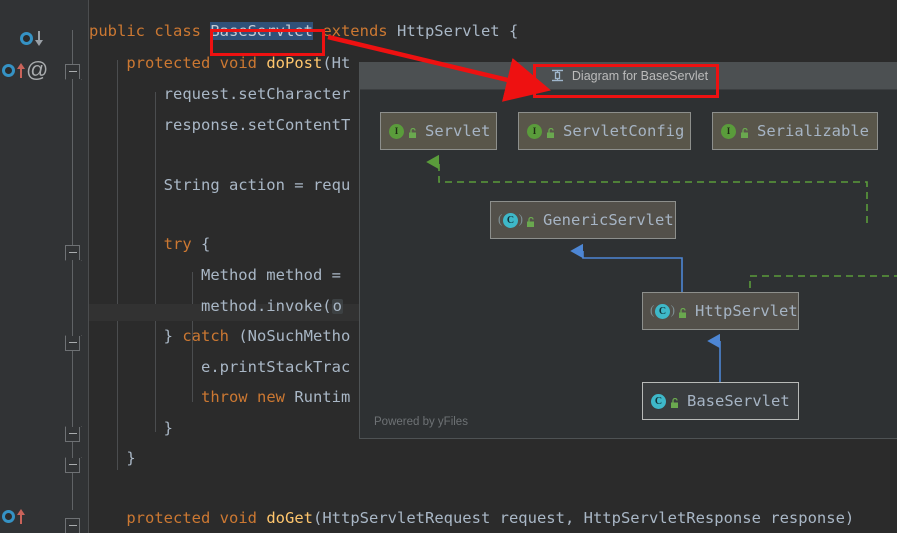 This screenshot has width=897, height=533. What do you see at coordinates (122, 31) in the screenshot?
I see `code-token: public` at bounding box center [122, 31].